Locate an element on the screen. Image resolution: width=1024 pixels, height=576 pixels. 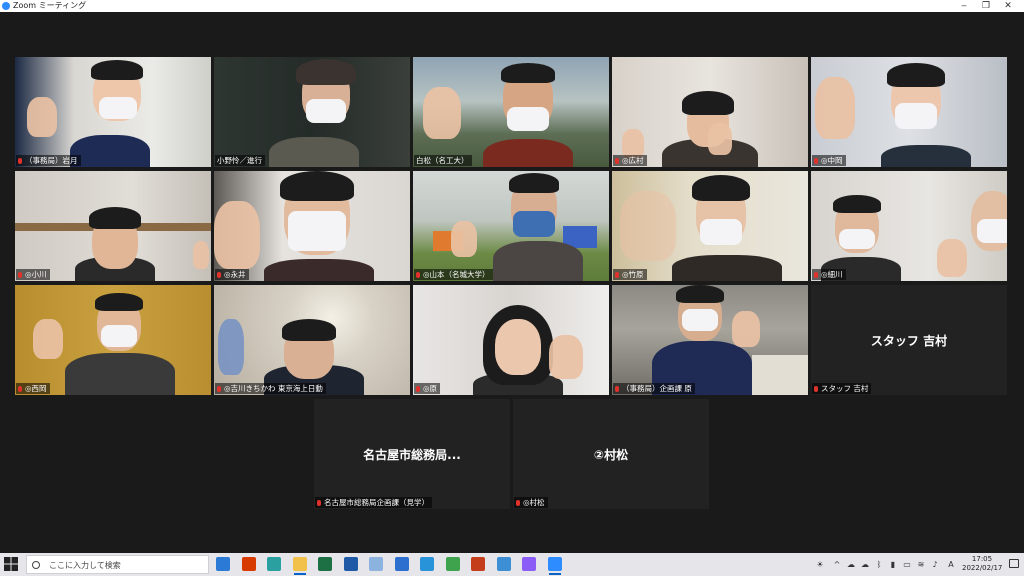
participant-label: ◎竹原 is located at coordinates (630, 274).